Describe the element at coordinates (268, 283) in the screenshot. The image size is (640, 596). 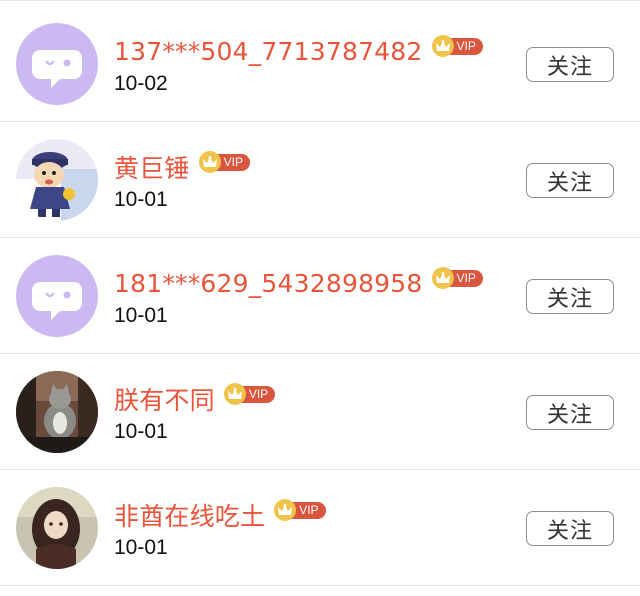
I see `user-name: 181***629_5432898958` at that location.